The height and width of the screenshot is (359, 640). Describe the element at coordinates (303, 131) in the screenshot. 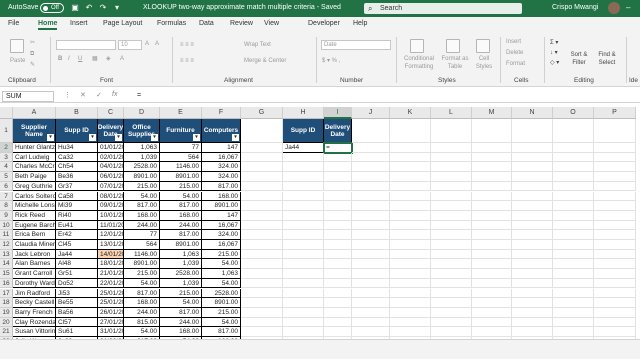

I see `lookup-header: Supp ID` at that location.